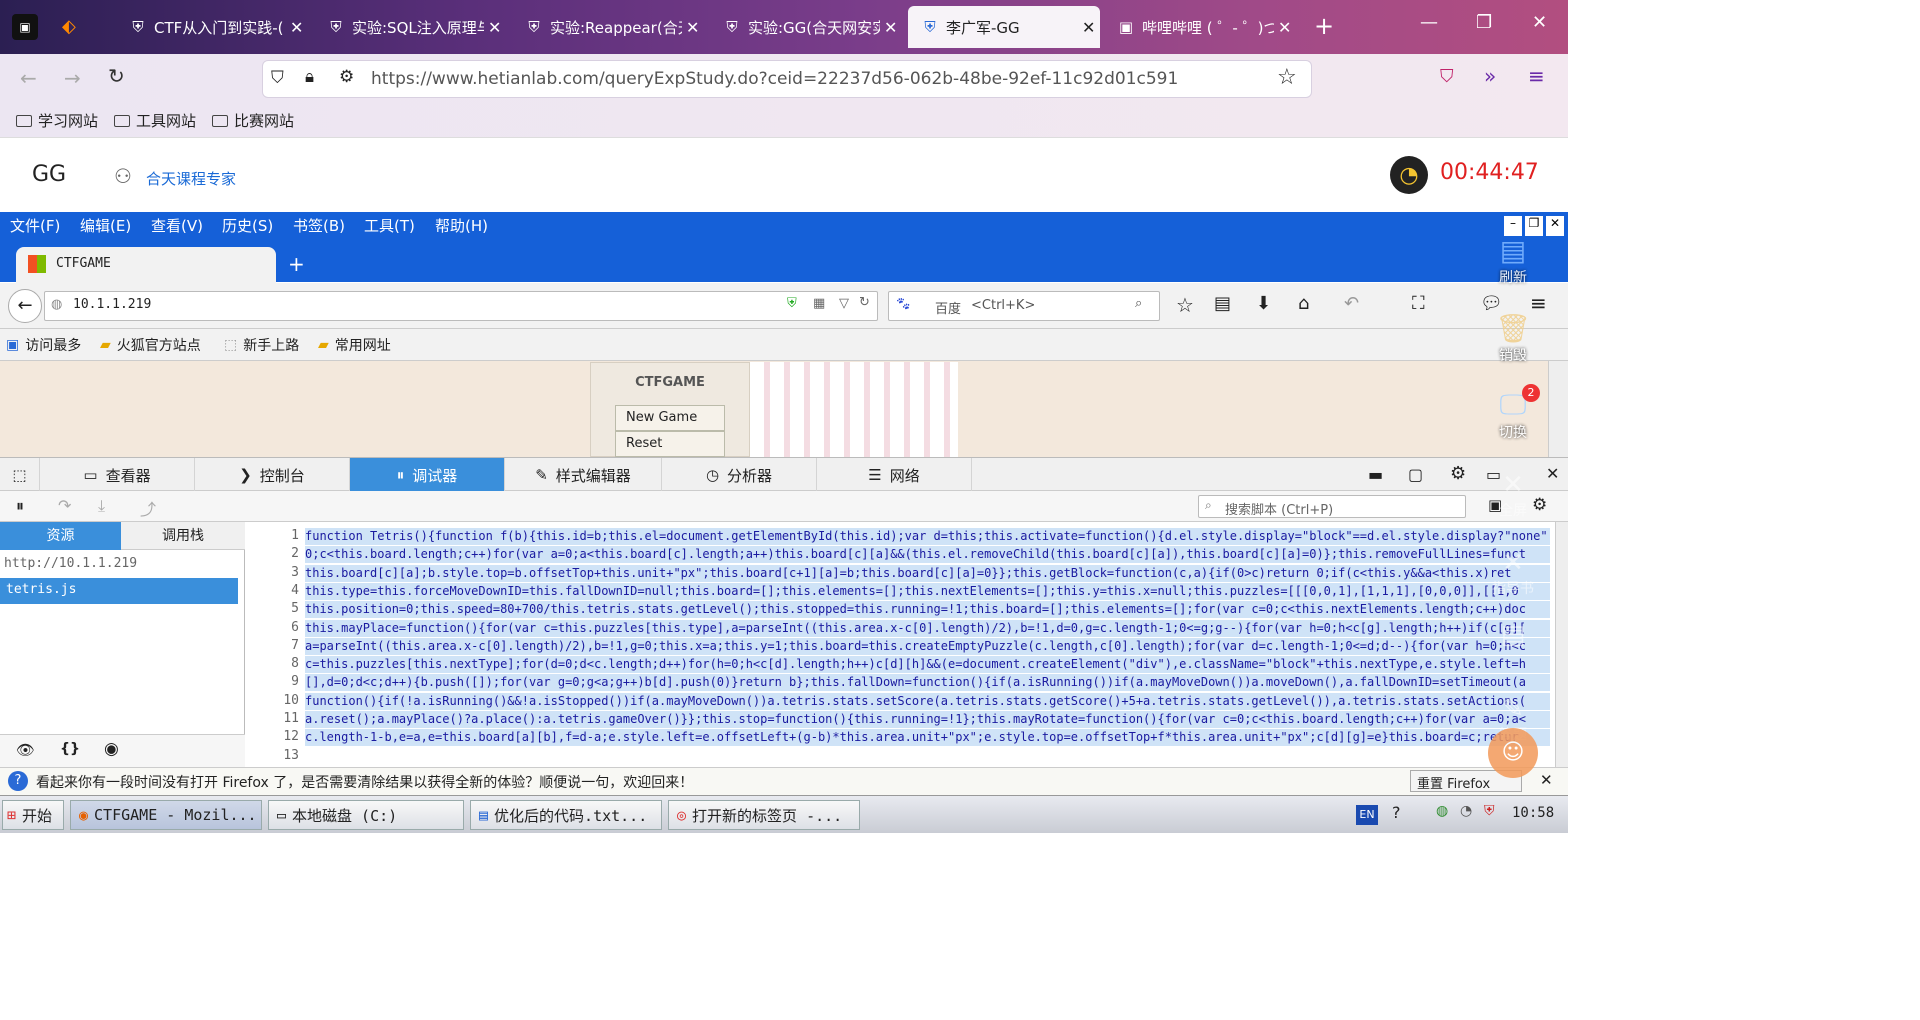 Image resolution: width=1920 pixels, height=1020 pixels. Describe the element at coordinates (461, 306) in the screenshot. I see `inner-url-bar: ◍ 10.1.1.219 ⛨ ▦ ▽ ↻` at that location.